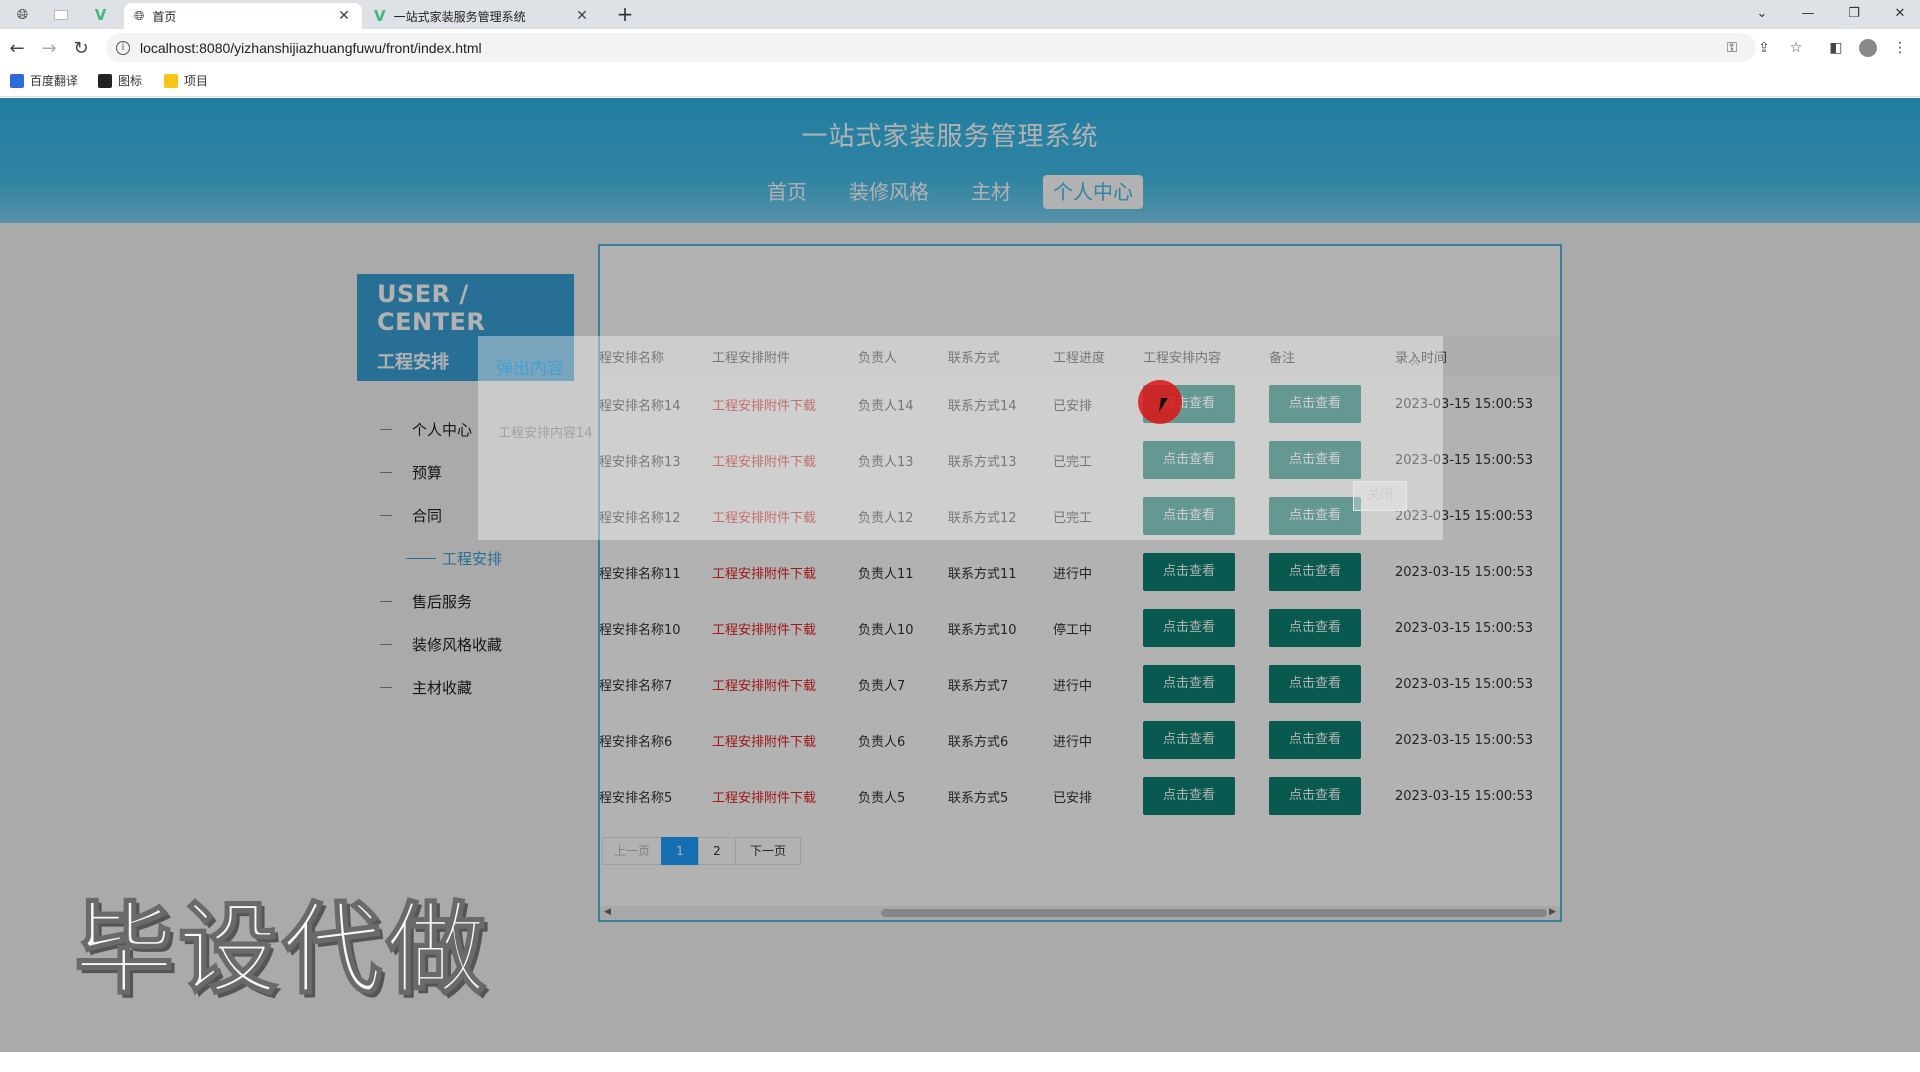 This screenshot has width=1920, height=1072. What do you see at coordinates (196, 81) in the screenshot?
I see `bookmark-label: 项目` at bounding box center [196, 81].